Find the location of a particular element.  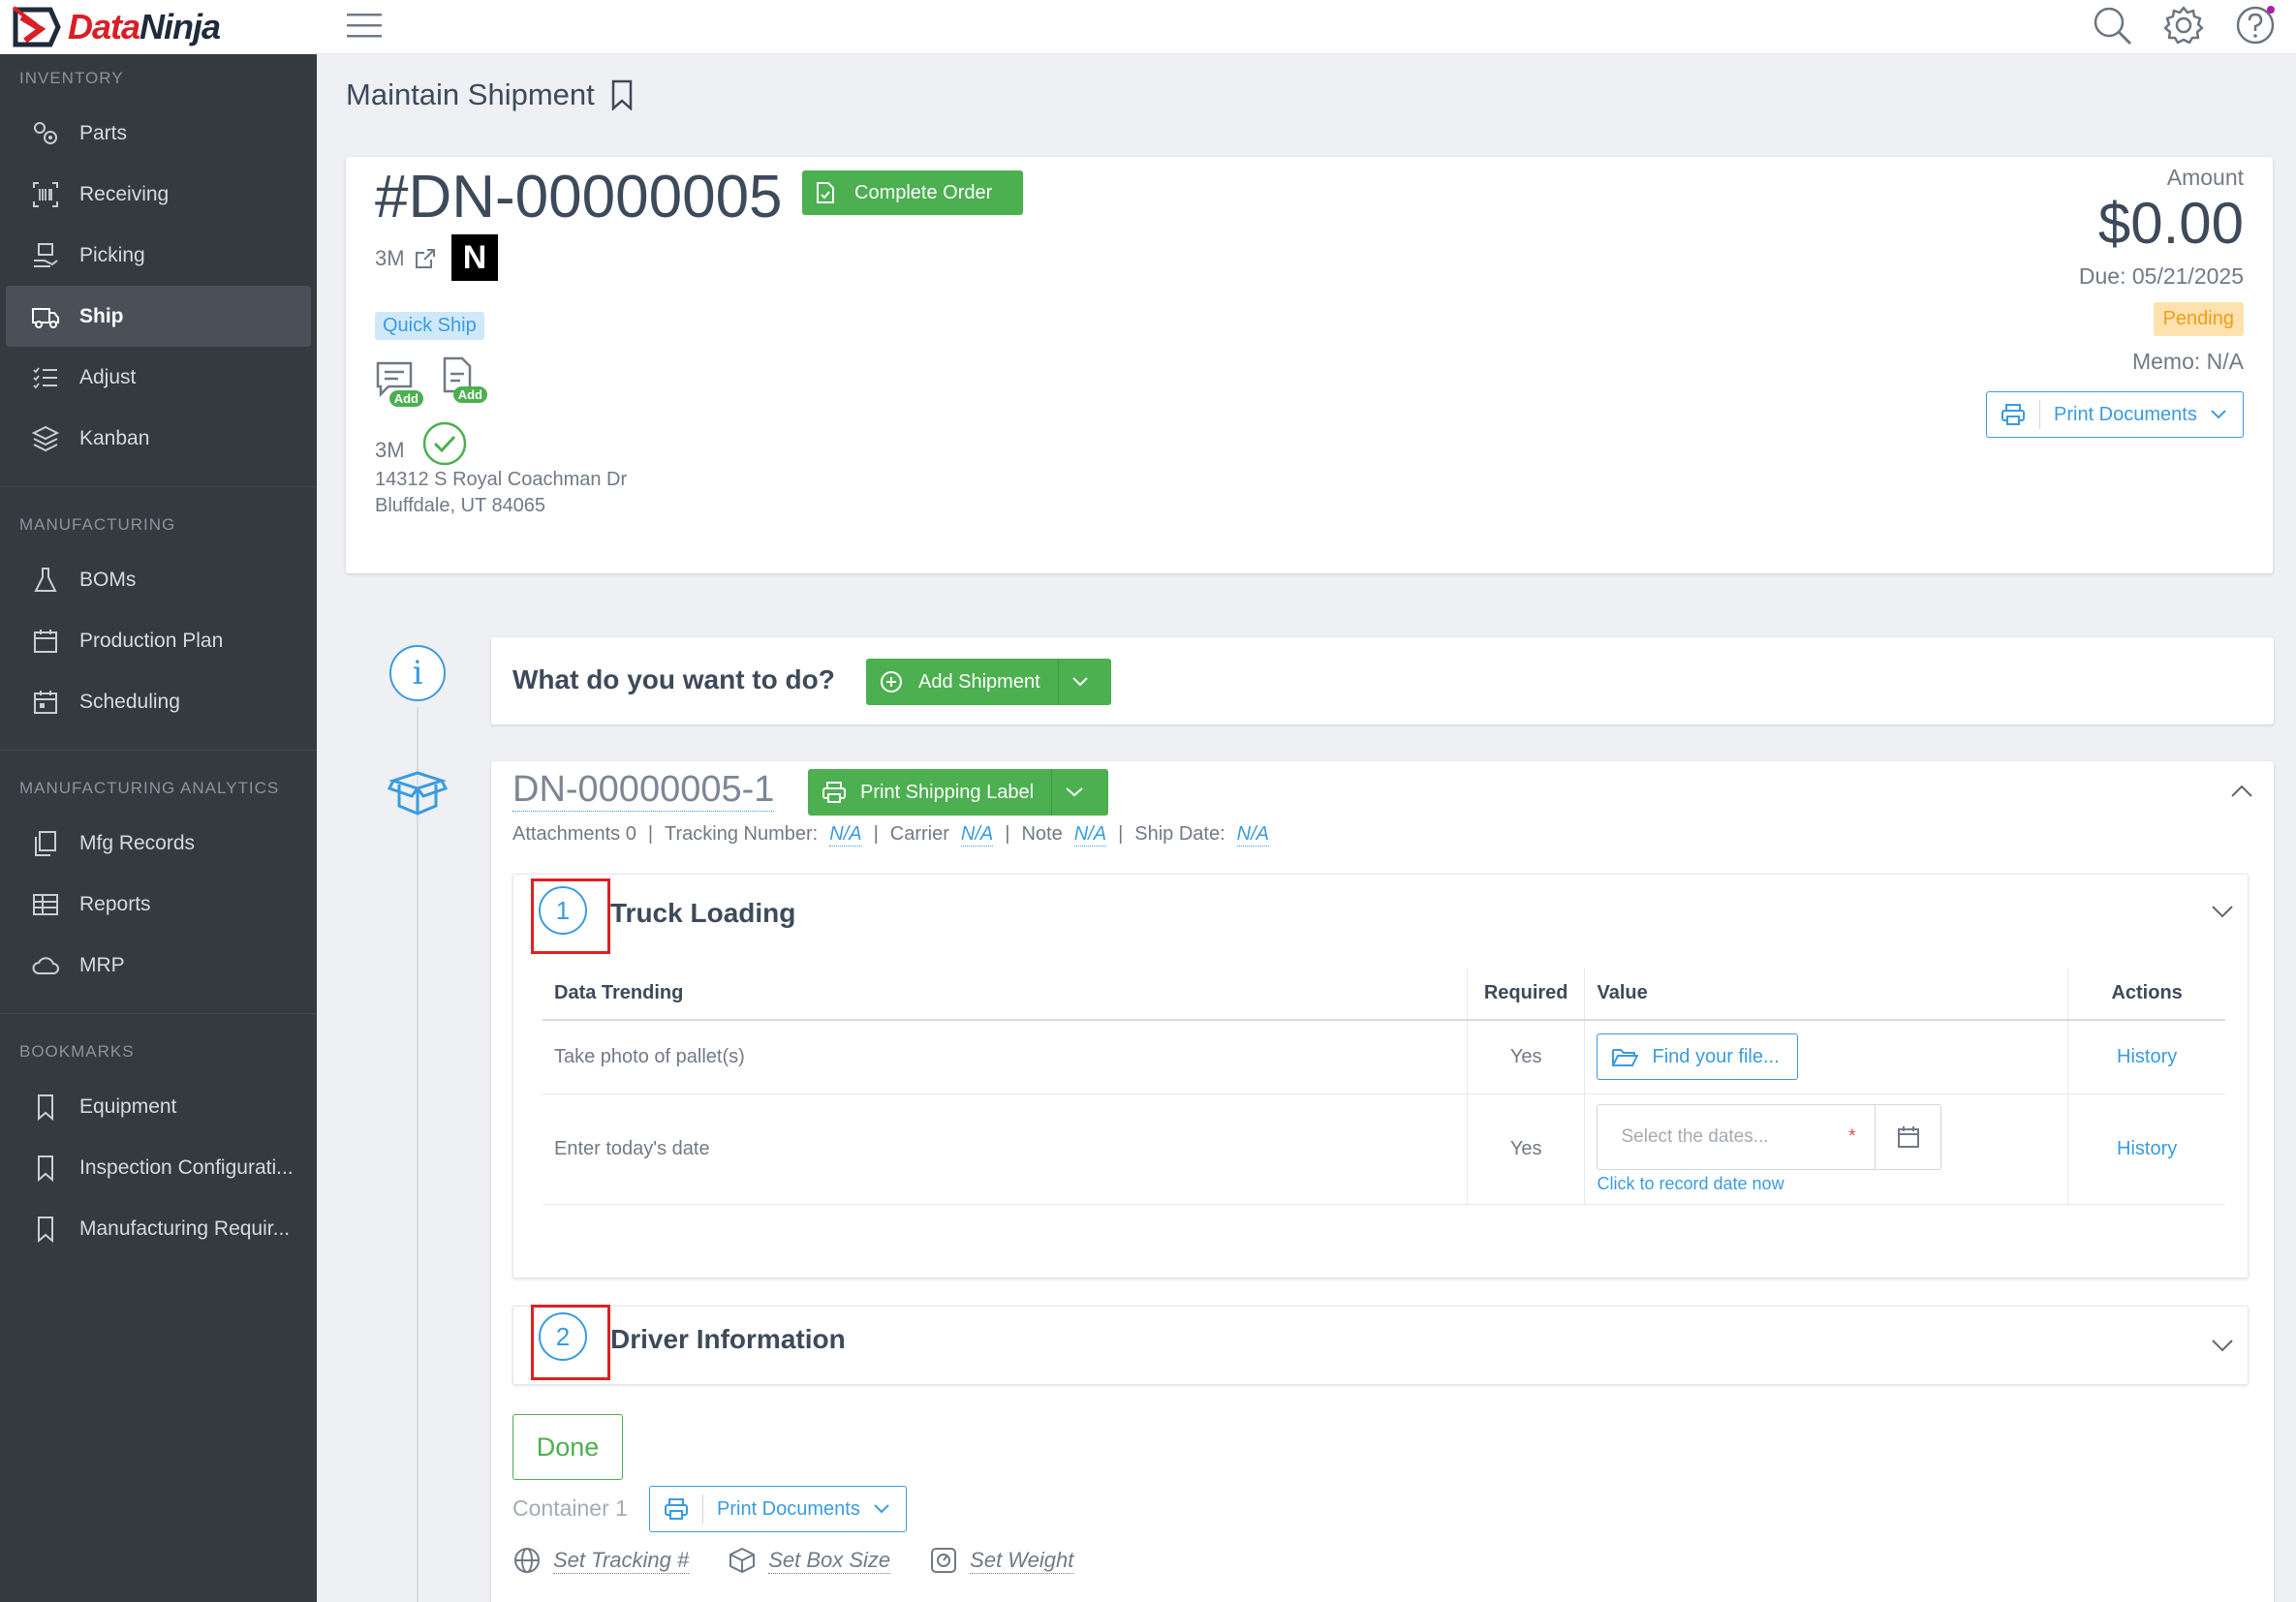

complete-order-button: Complete Order is located at coordinates (912, 192).